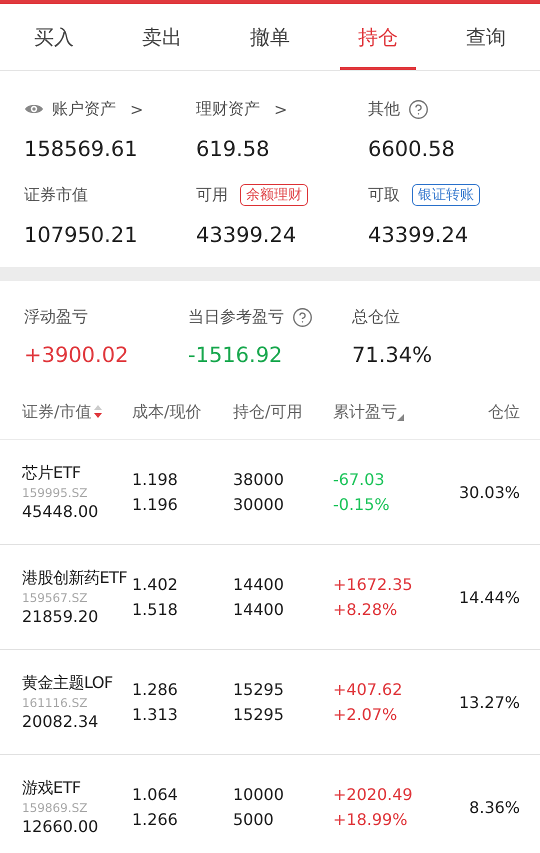 This screenshot has height=853, width=540. I want to click on security-name: 游戏ETF, so click(52, 788).